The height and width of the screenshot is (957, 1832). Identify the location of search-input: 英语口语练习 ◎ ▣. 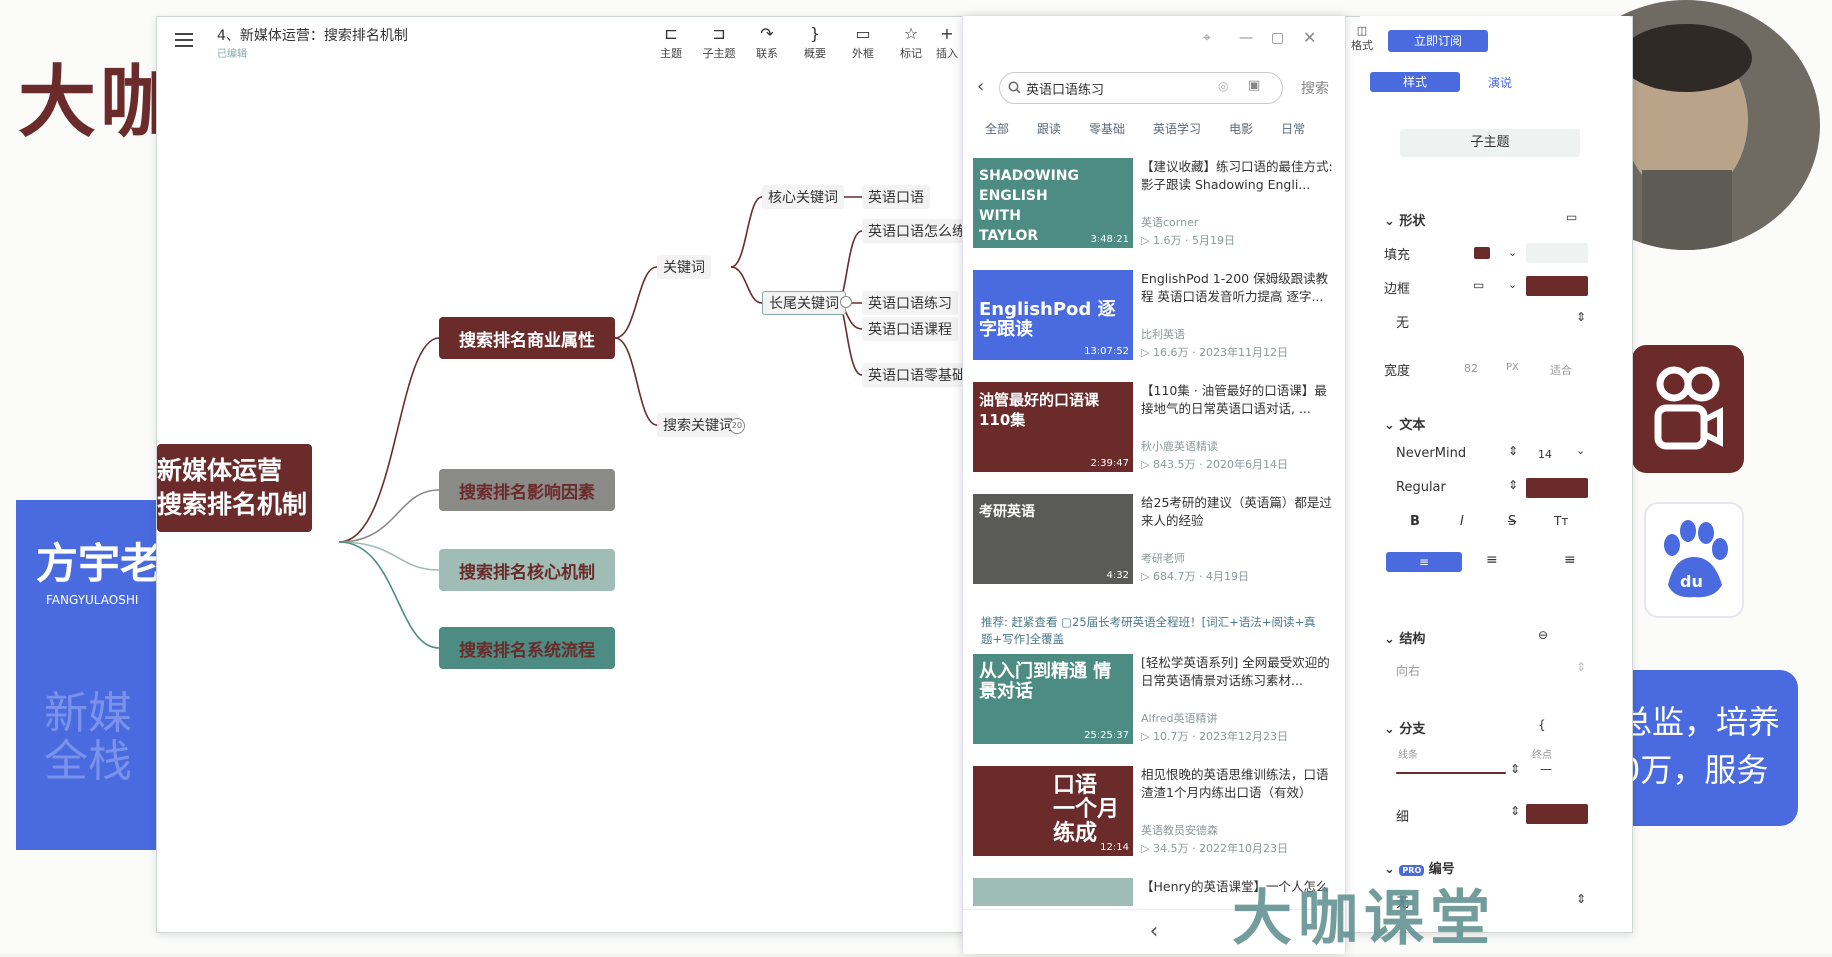
(1141, 88).